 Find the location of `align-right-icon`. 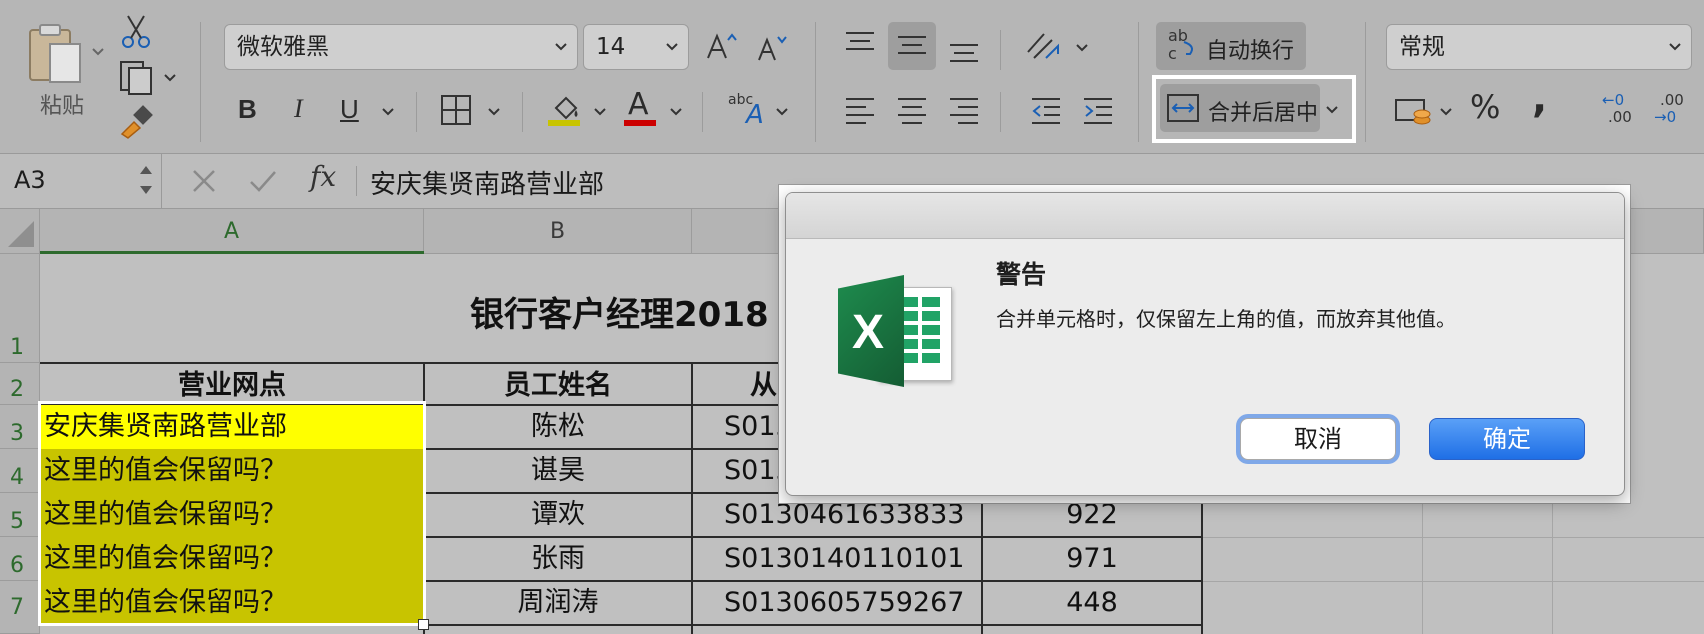

align-right-icon is located at coordinates (964, 111).